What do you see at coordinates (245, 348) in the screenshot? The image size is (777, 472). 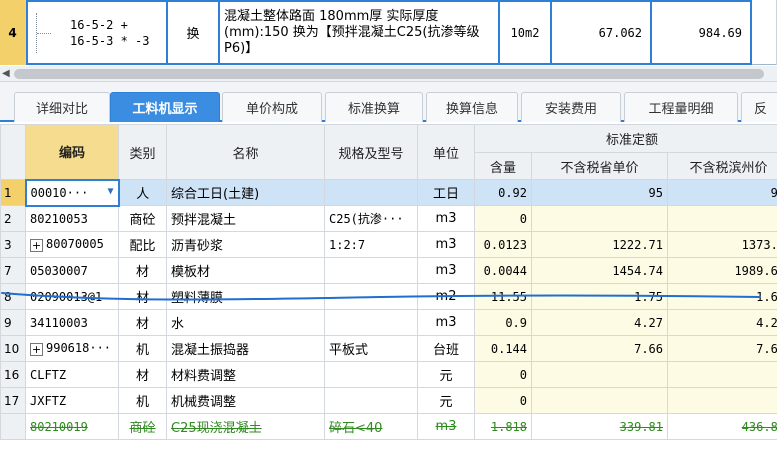 I see `name-cell: 混凝土振捣器` at bounding box center [245, 348].